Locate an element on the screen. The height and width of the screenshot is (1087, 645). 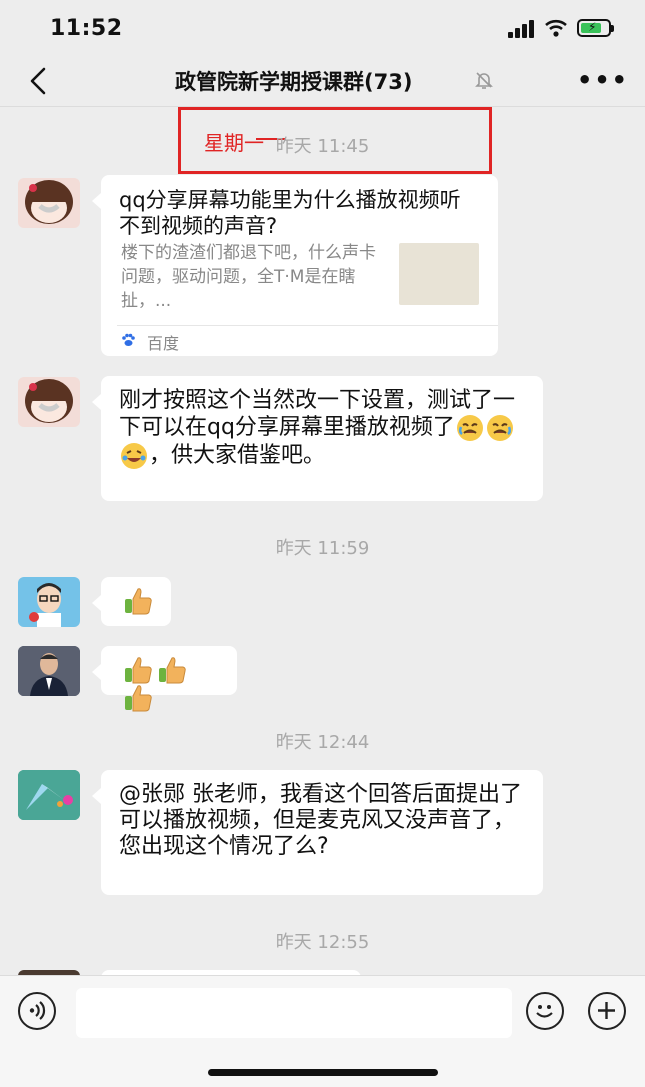
smiley-icon is located at coordinates (544, 1011).